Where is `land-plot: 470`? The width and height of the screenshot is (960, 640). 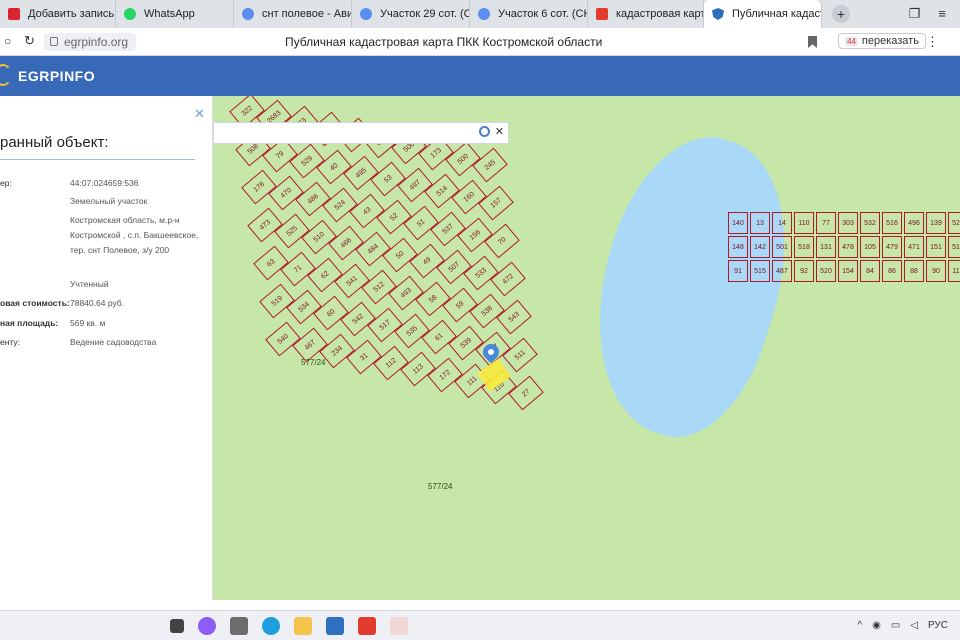
land-plot: 470 is located at coordinates (286, 193).